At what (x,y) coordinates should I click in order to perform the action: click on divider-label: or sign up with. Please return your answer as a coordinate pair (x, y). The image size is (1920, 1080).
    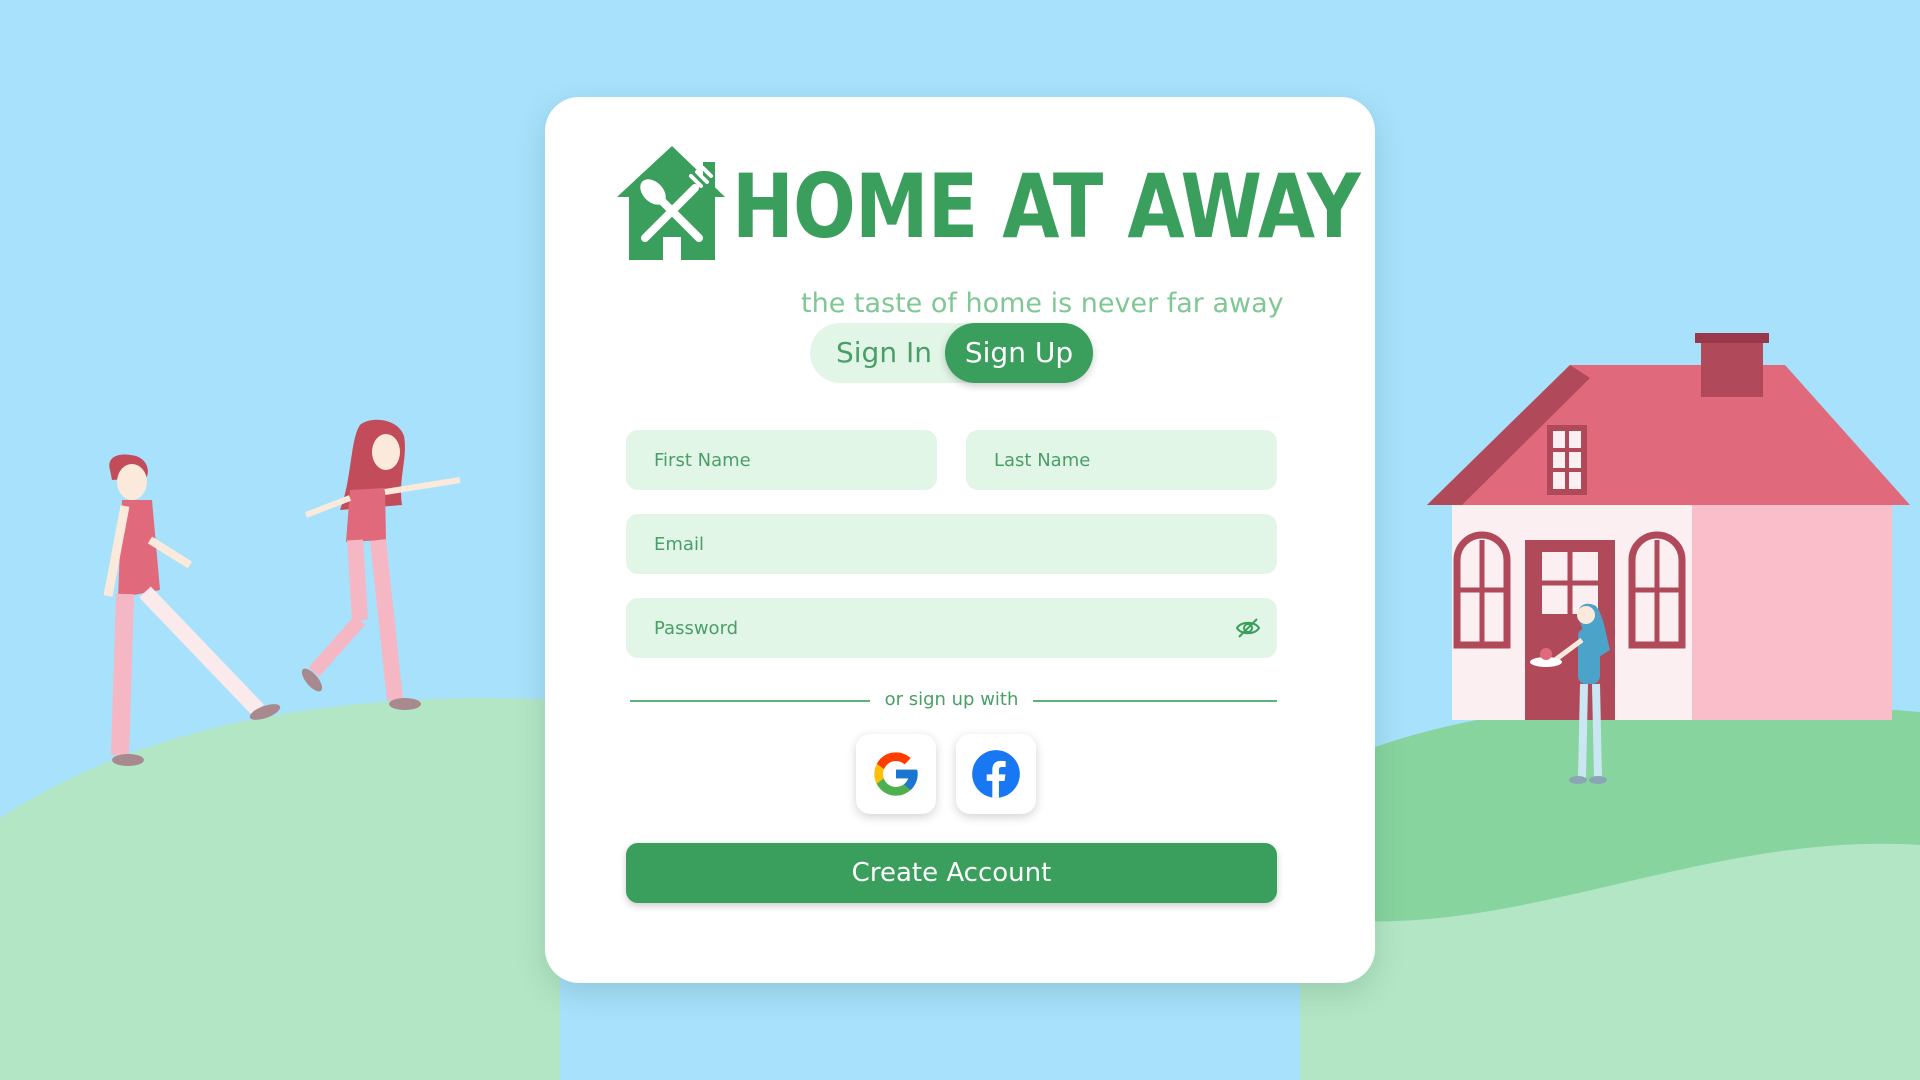
    Looking at the image, I should click on (951, 699).